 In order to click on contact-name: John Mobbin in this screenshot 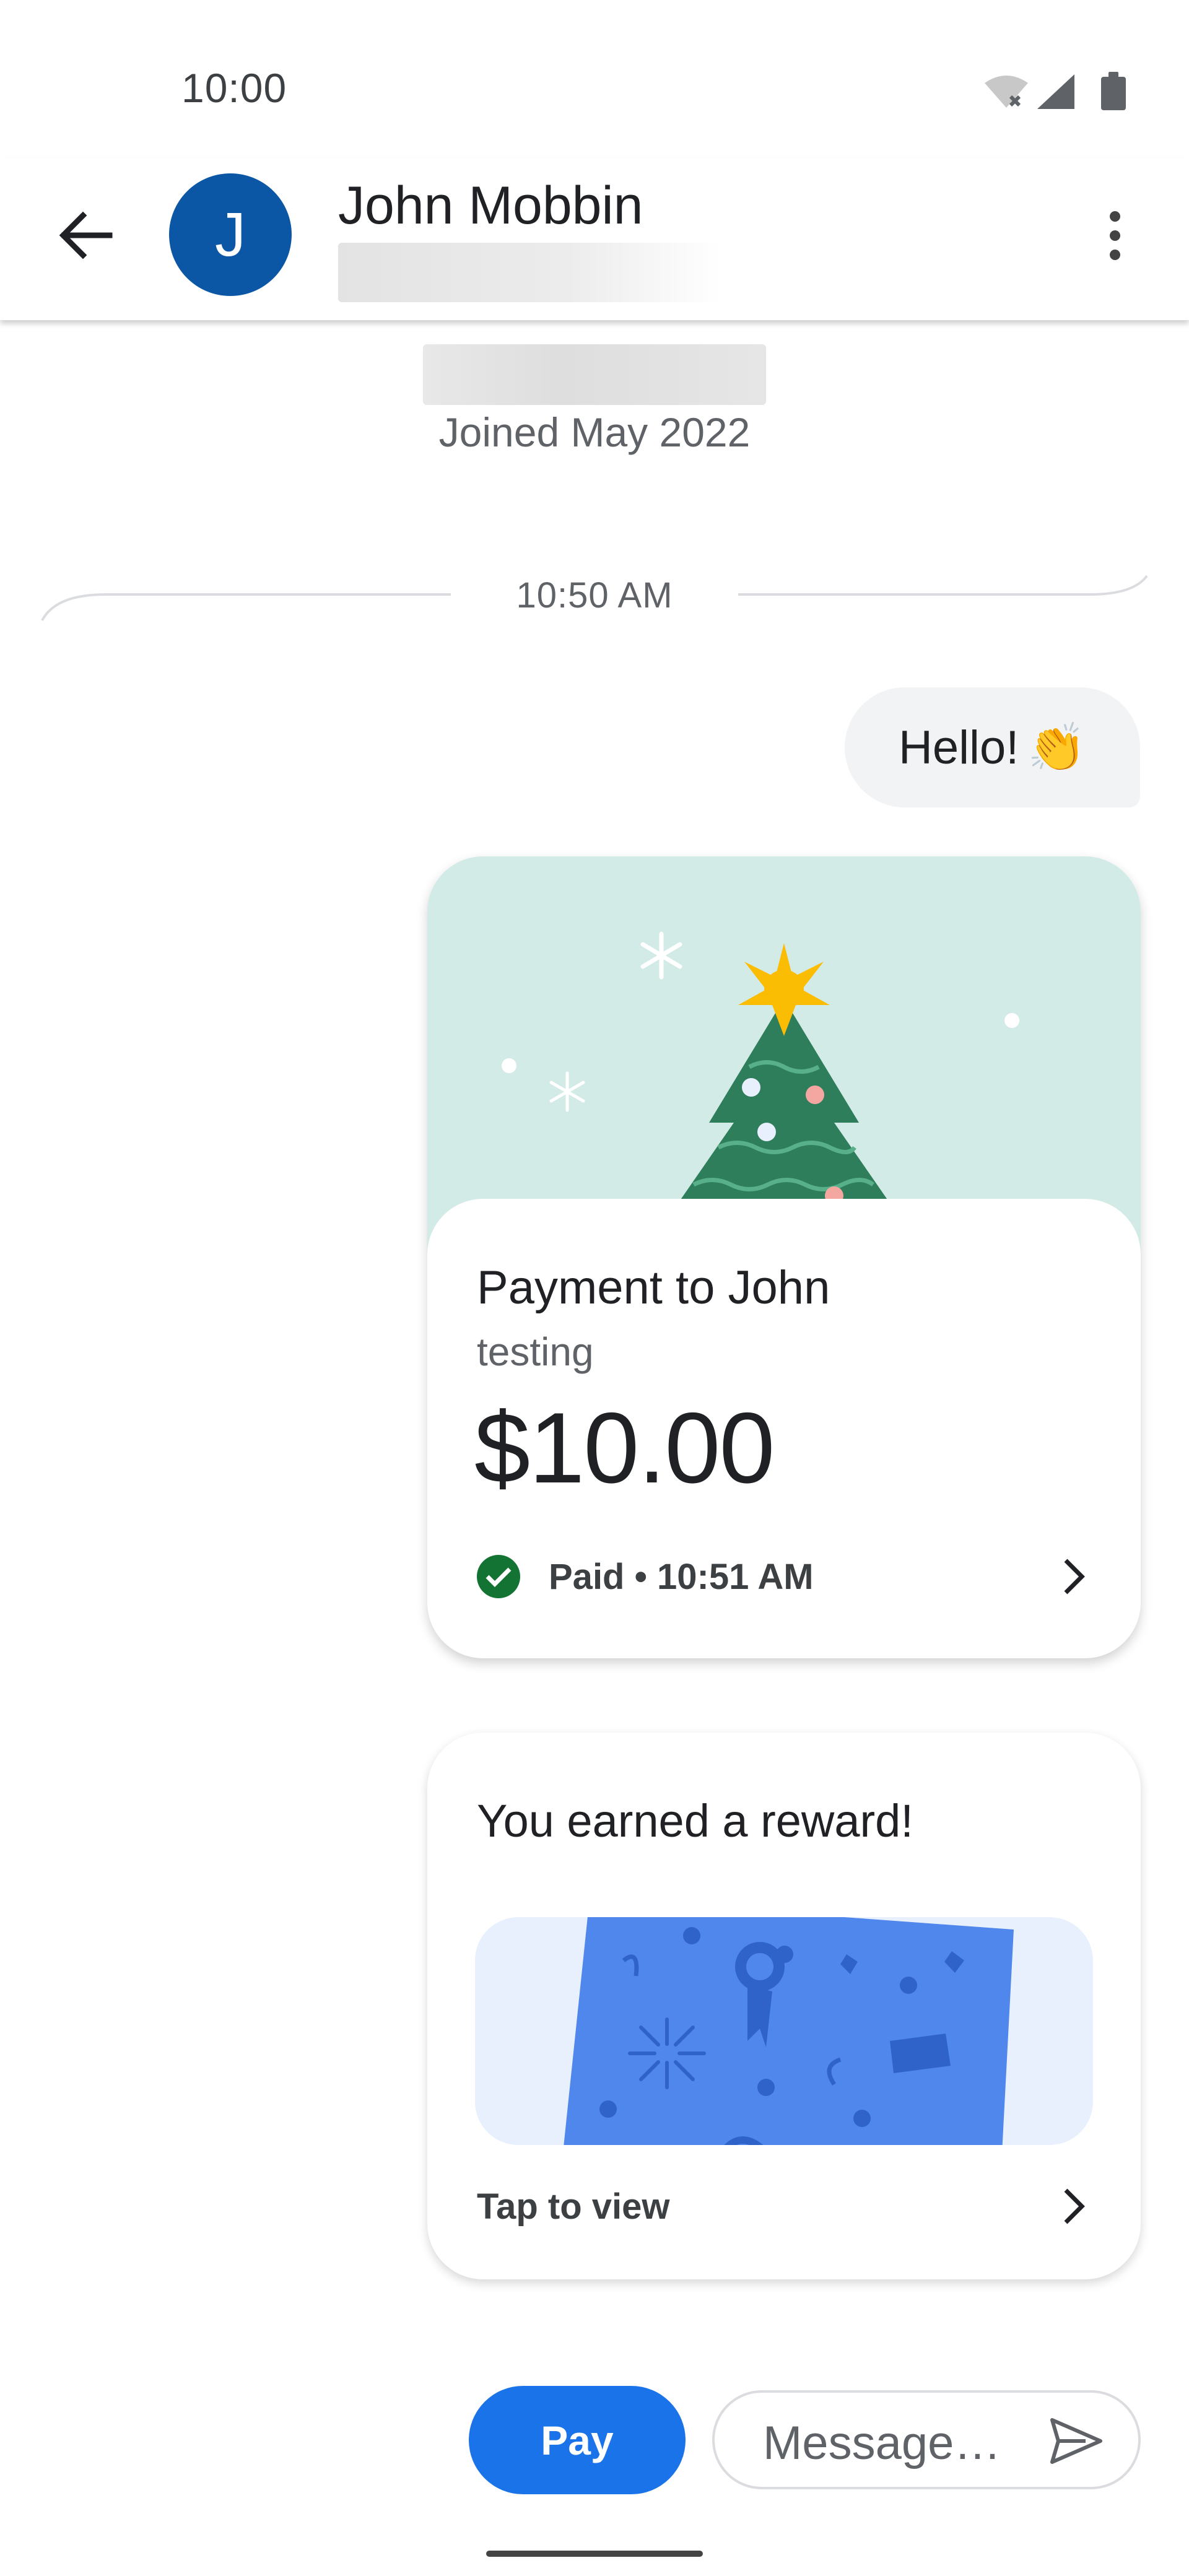, I will do `click(490, 206)`.